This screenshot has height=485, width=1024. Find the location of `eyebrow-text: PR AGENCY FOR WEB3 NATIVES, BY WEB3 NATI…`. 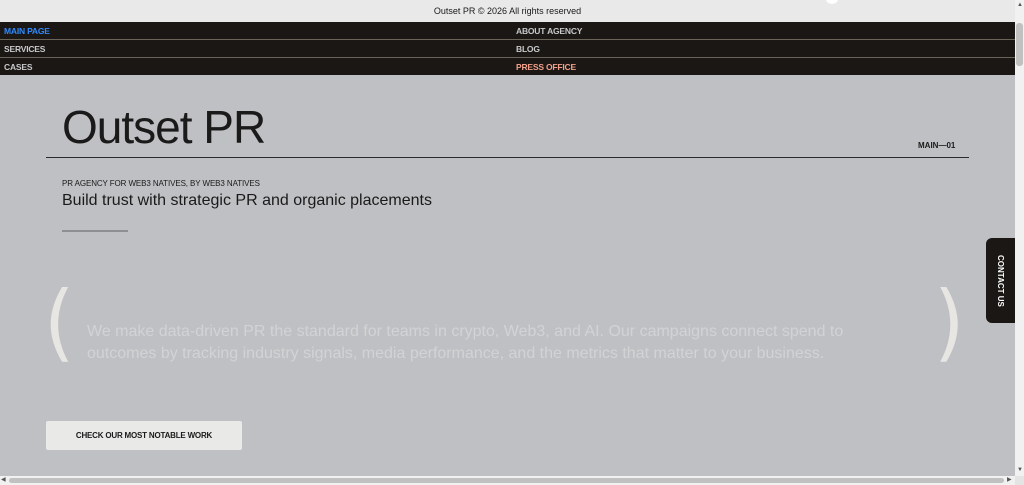

eyebrow-text: PR AGENCY FOR WEB3 NATIVES, BY WEB3 NATI… is located at coordinates (161, 183).